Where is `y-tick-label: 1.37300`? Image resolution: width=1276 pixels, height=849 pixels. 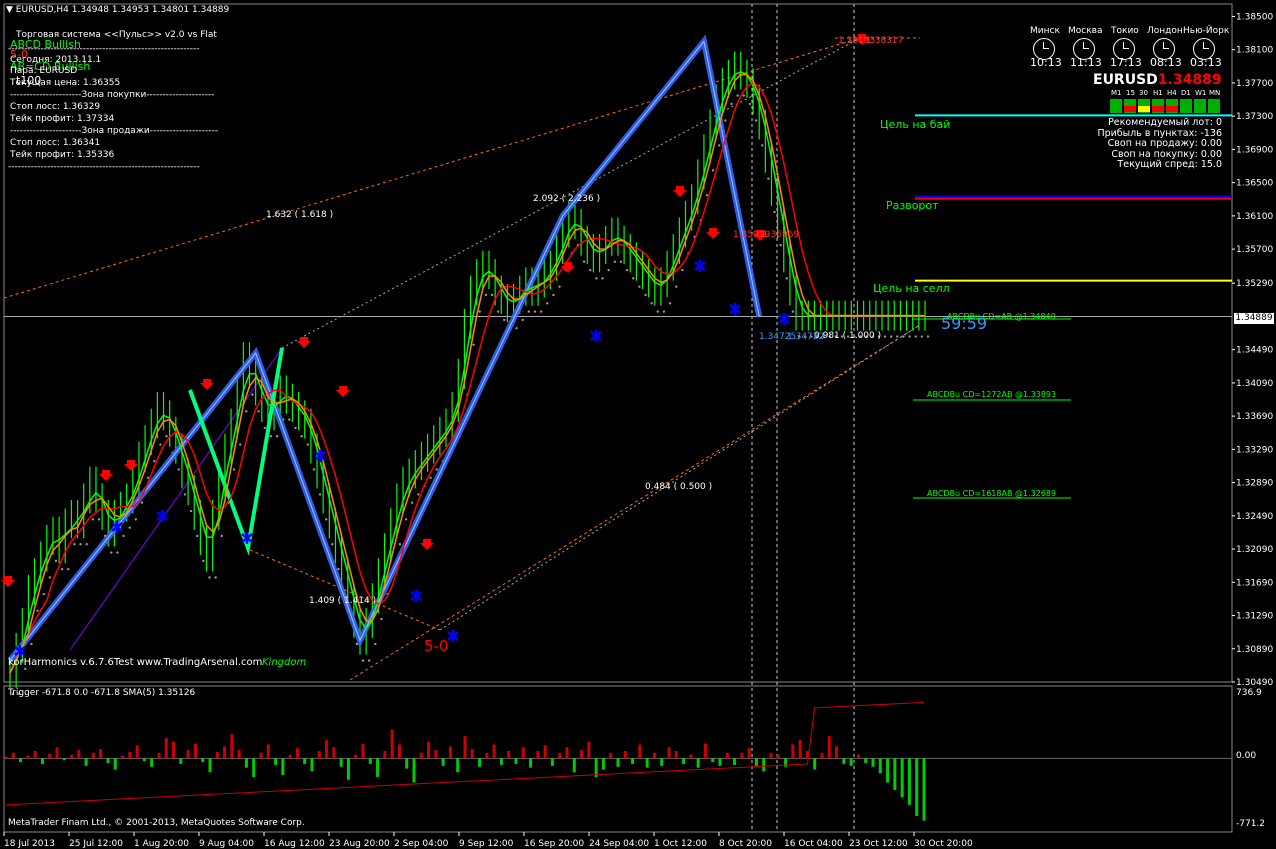
y-tick-label: 1.37300 is located at coordinates (1254, 117).